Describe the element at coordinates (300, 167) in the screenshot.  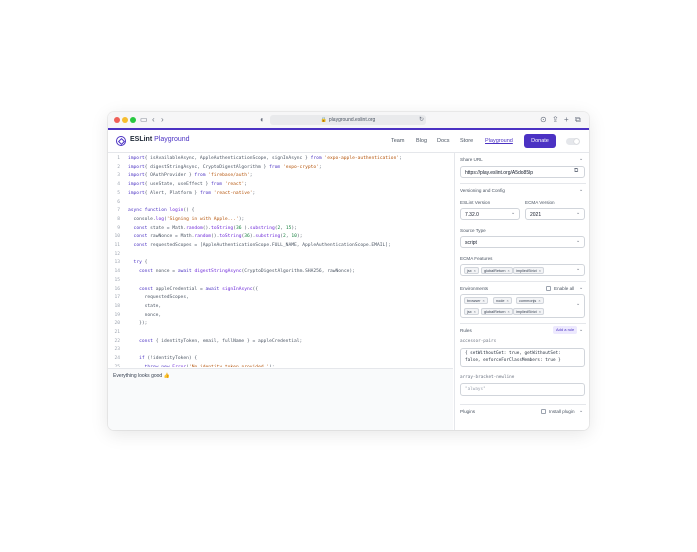
I see `code-token: 'expo-crypto'` at that location.